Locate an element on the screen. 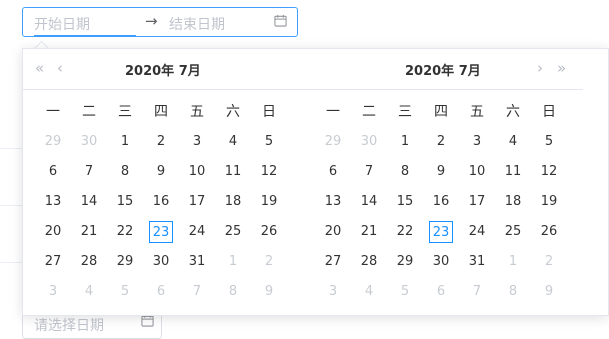  calendar-icon is located at coordinates (280, 20).